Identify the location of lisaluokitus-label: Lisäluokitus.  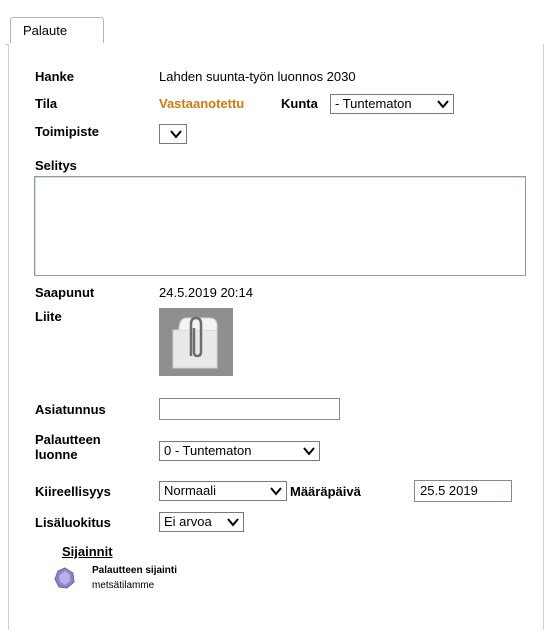
(73, 522).